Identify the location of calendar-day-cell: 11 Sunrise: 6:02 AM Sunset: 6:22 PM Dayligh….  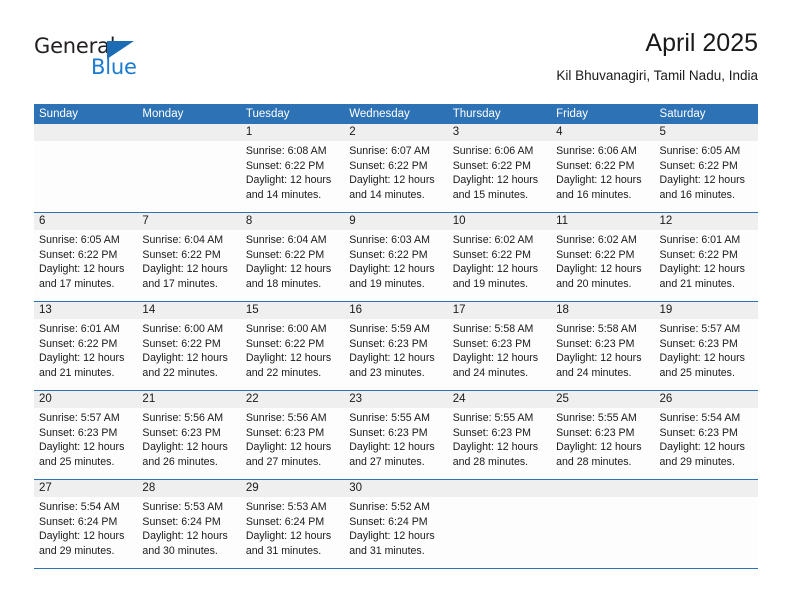
(603, 257).